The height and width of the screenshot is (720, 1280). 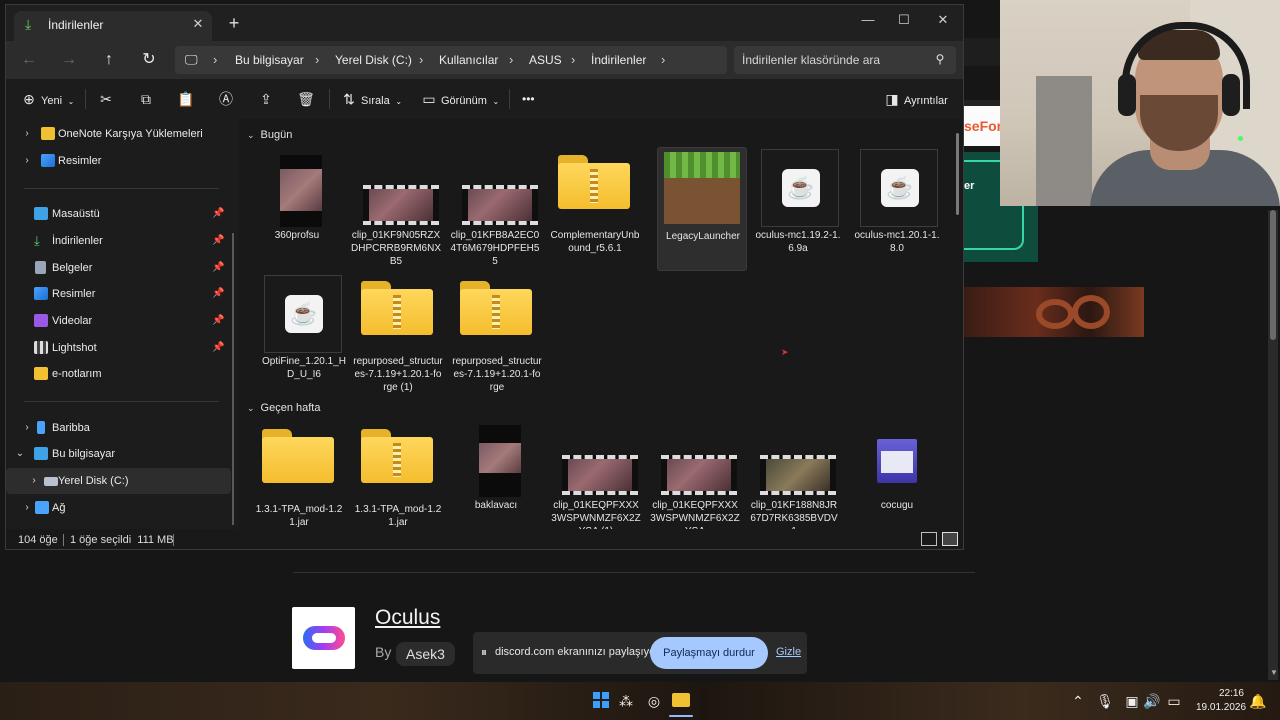 What do you see at coordinates (1221, 701) in the screenshot?
I see `clock: 22:16 19.01.2026` at bounding box center [1221, 701].